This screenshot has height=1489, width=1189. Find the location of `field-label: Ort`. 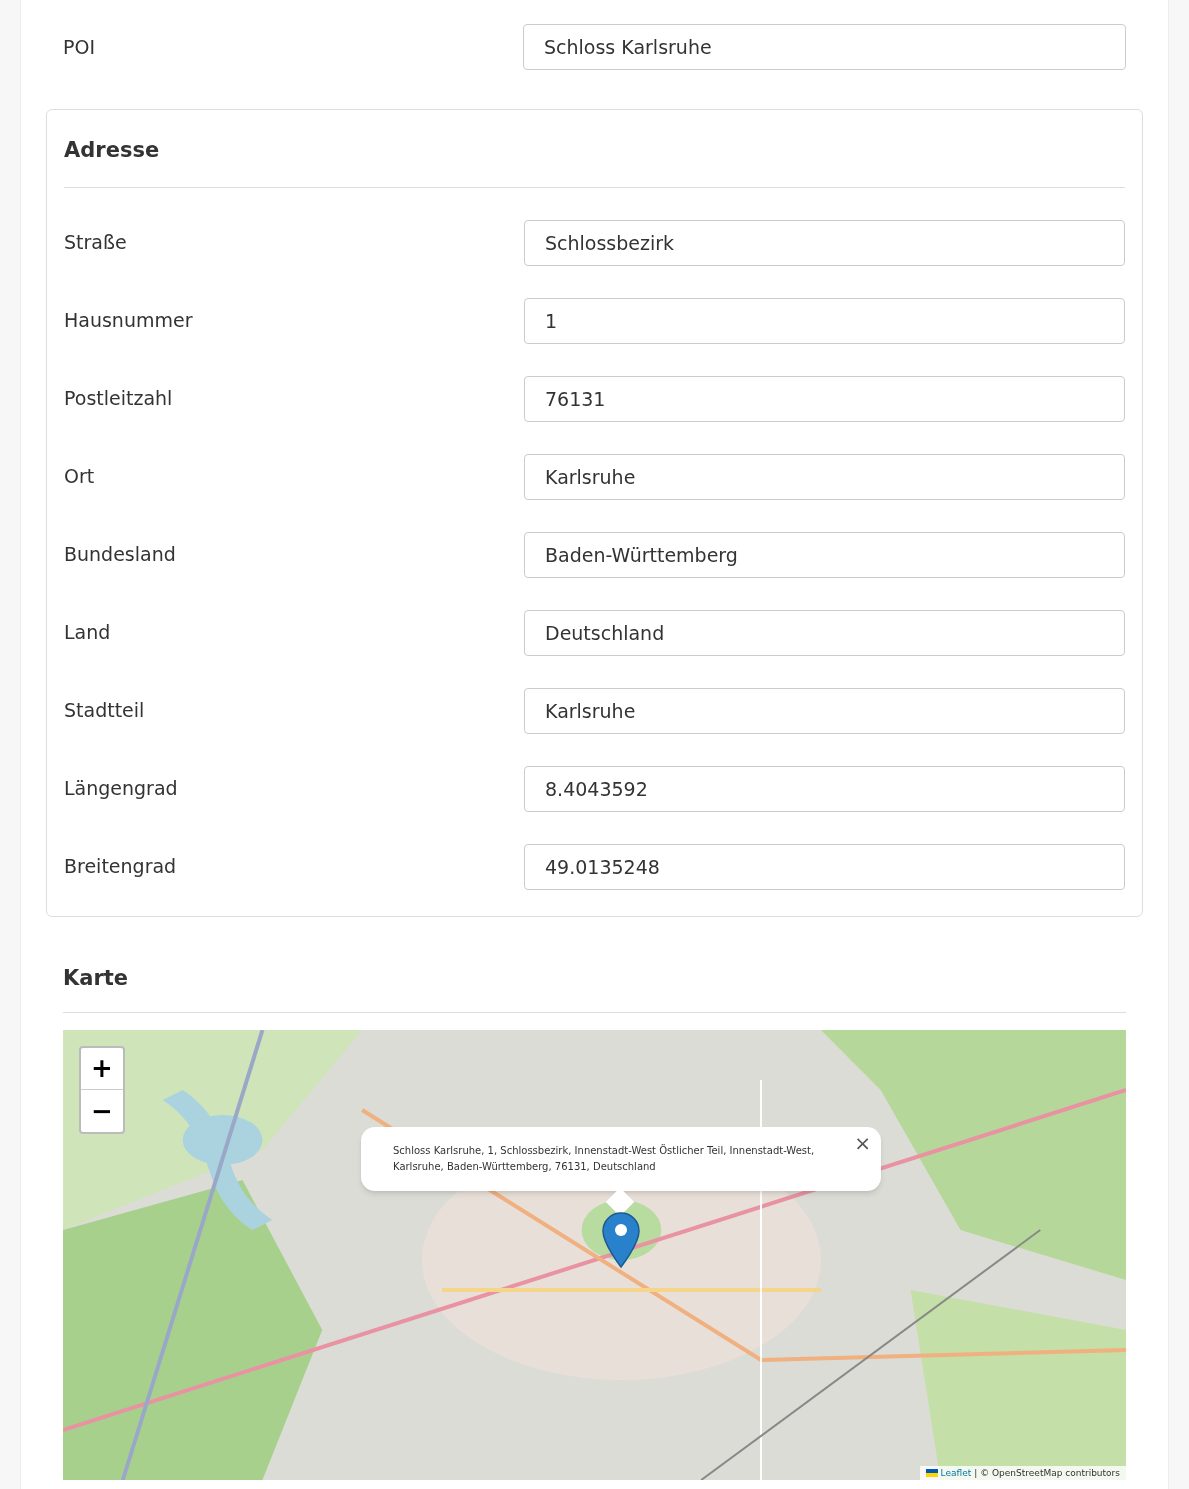

field-label: Ort is located at coordinates (80, 477).